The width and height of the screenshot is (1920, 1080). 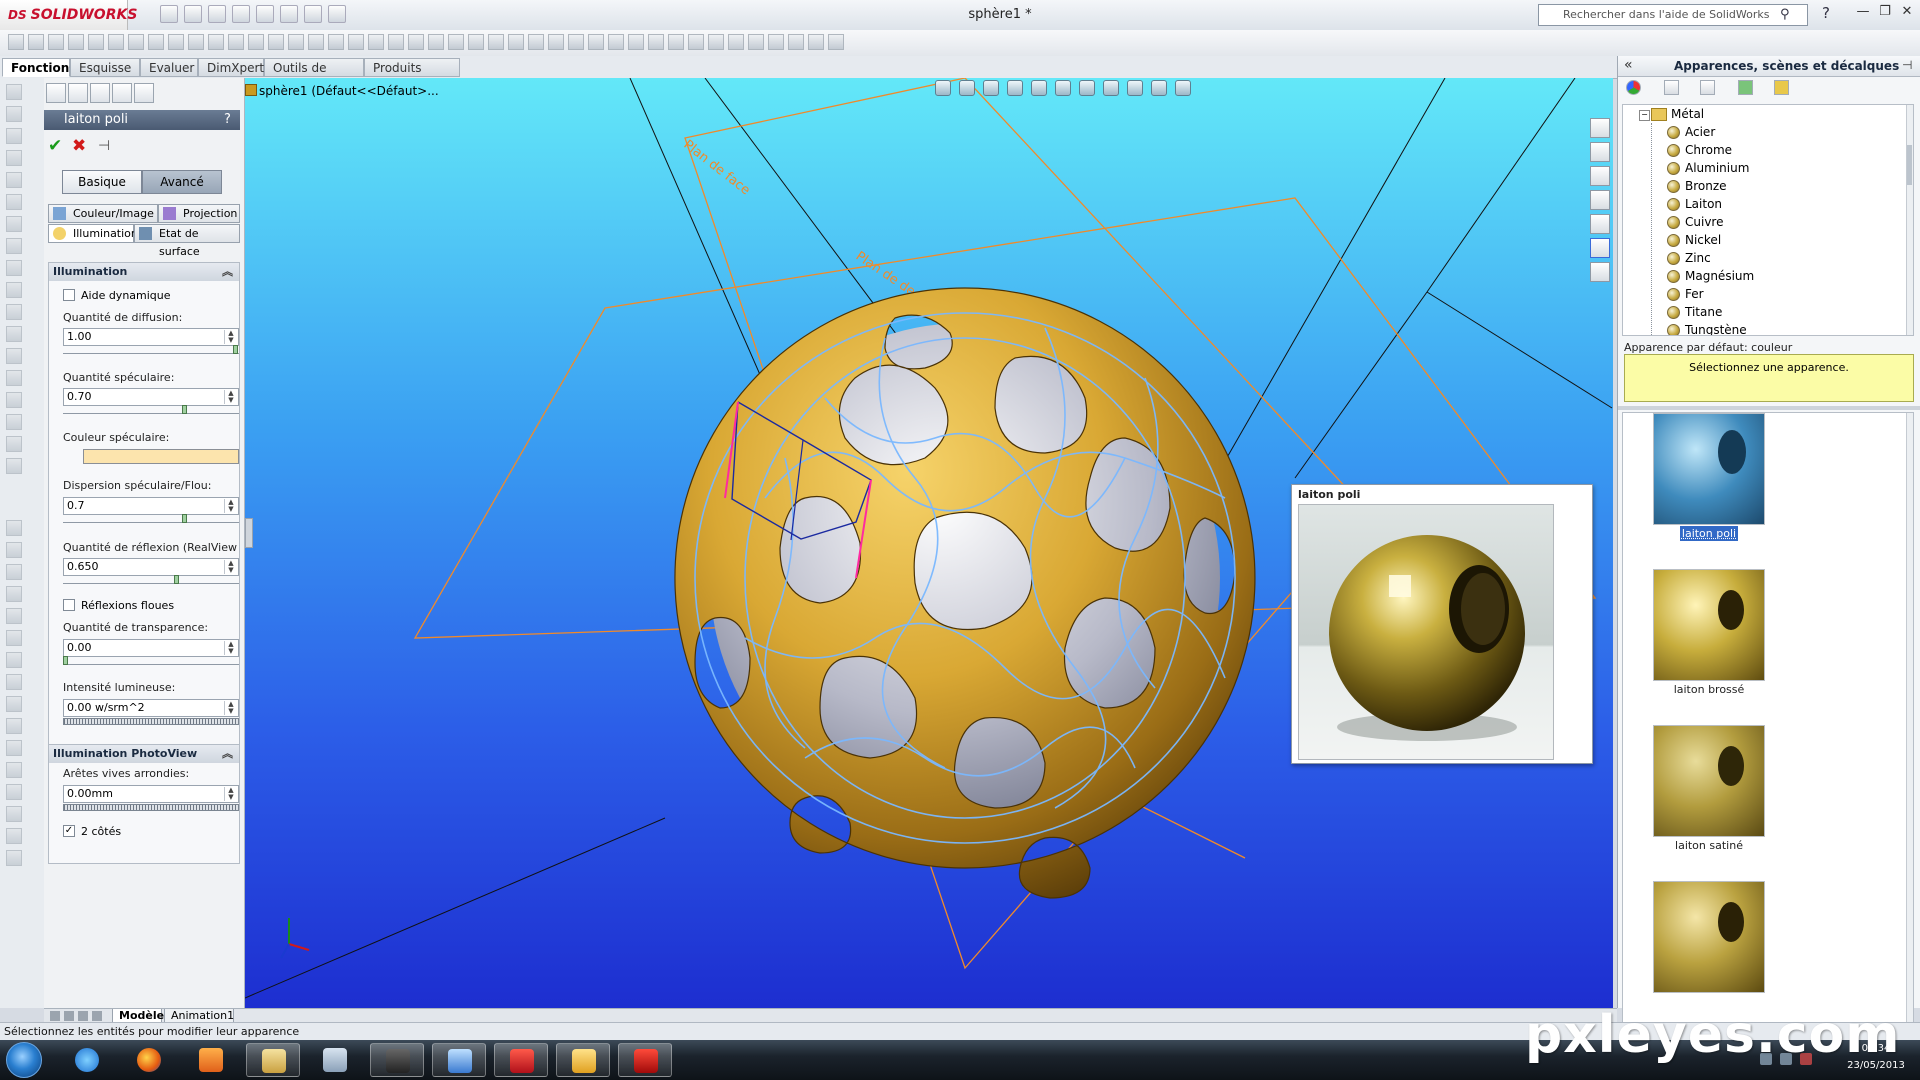 What do you see at coordinates (182, 182) in the screenshot?
I see `advanced-mode-button: Avancé` at bounding box center [182, 182].